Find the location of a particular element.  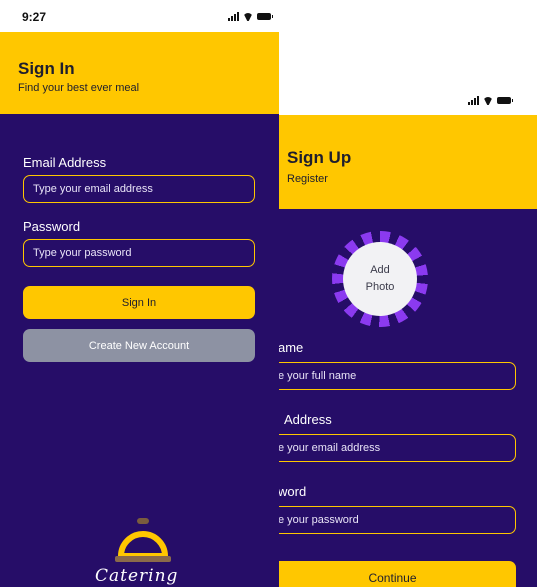

add-photo-label-1: Add is located at coordinates (380, 270).